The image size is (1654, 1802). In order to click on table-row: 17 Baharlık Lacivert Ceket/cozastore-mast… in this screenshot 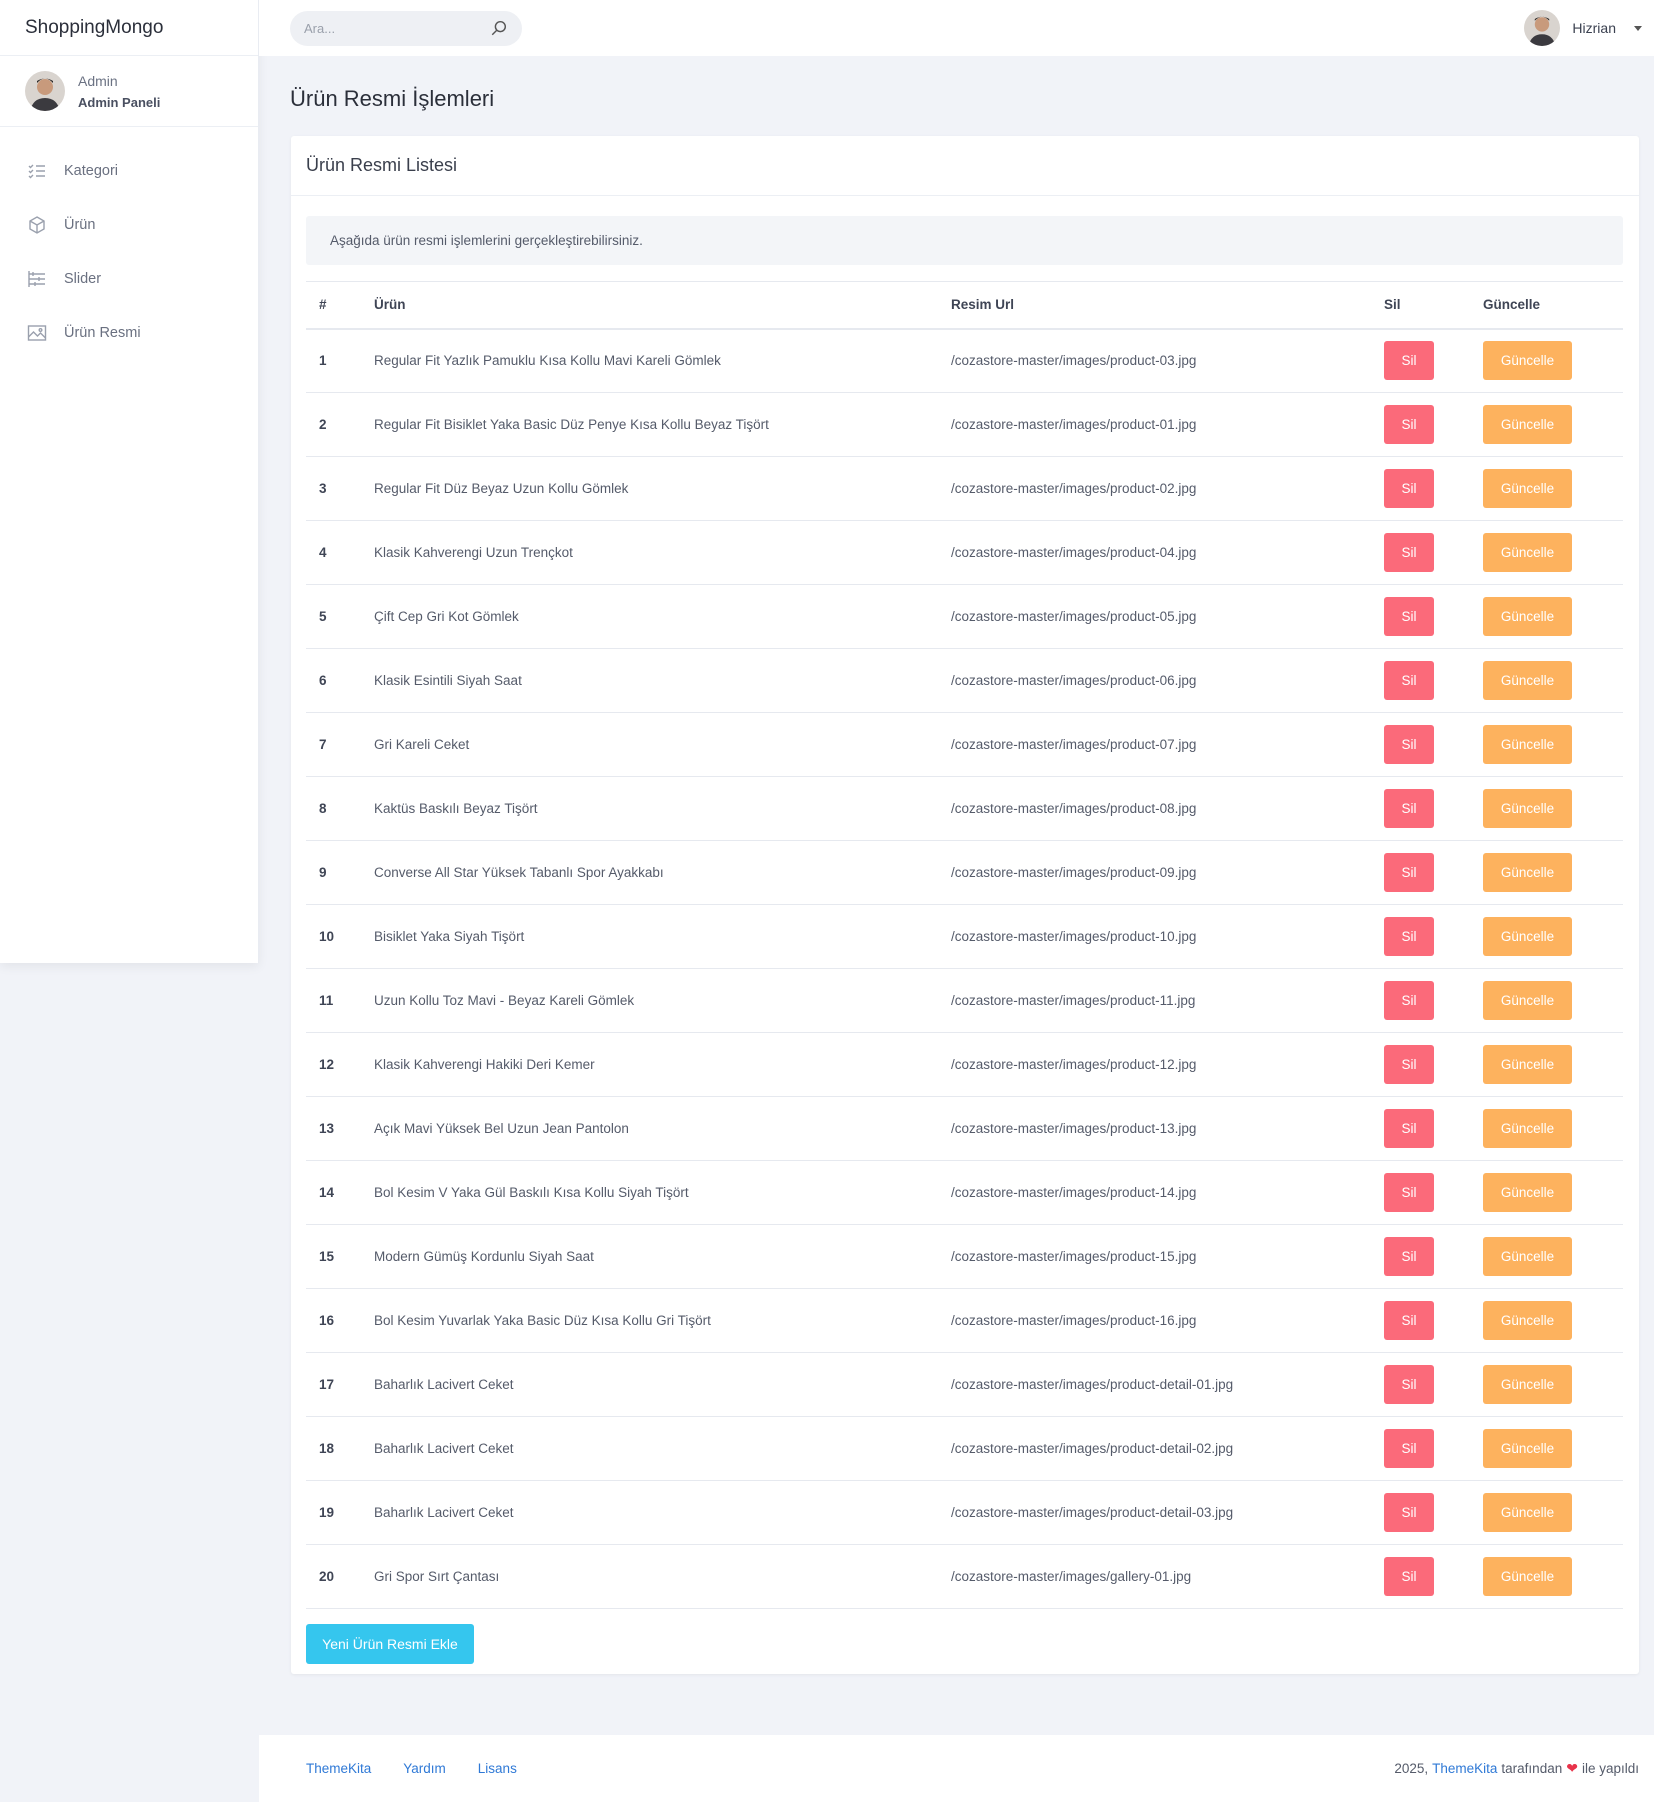, I will do `click(964, 1384)`.